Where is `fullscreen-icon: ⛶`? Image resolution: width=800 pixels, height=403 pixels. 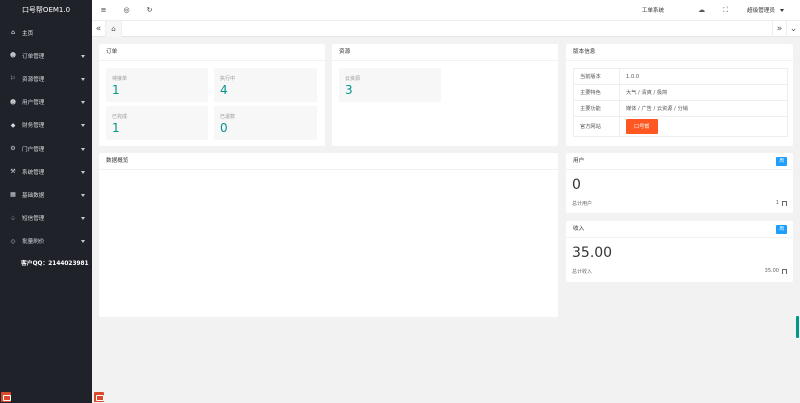 fullscreen-icon: ⛶ is located at coordinates (725, 10).